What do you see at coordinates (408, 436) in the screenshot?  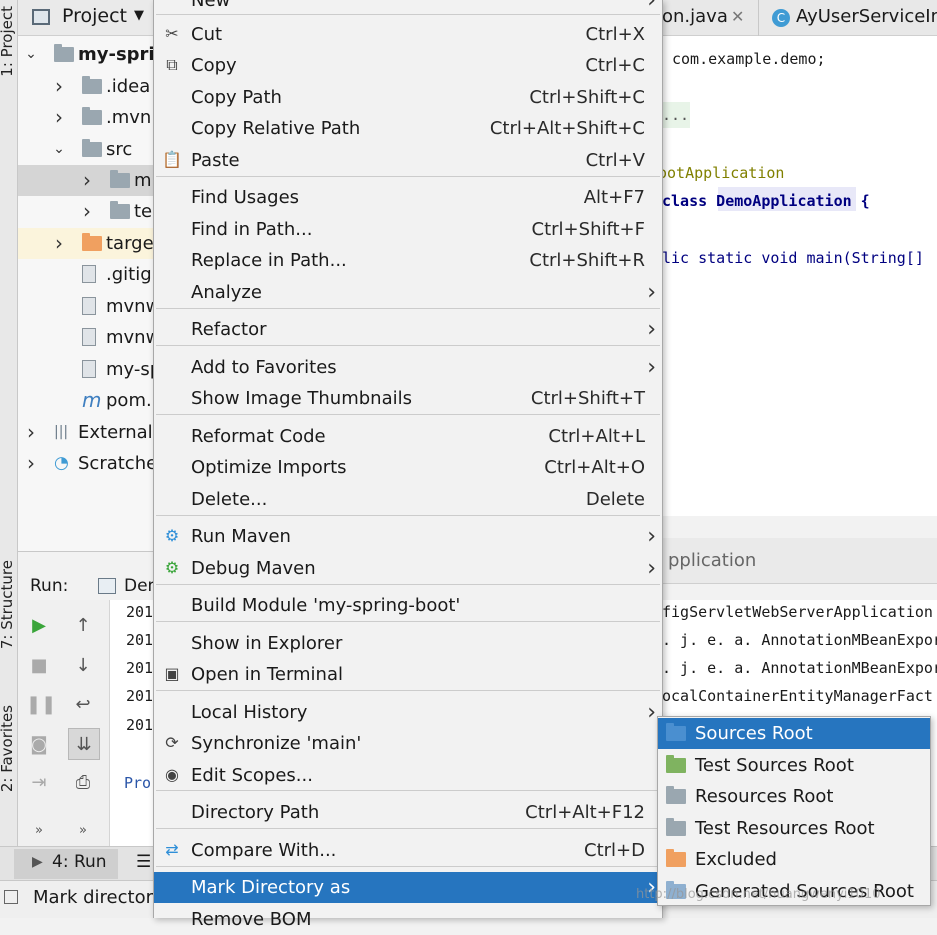 I see `menu-item-reformat-code: Reformat Code Ctrl+Alt+L` at bounding box center [408, 436].